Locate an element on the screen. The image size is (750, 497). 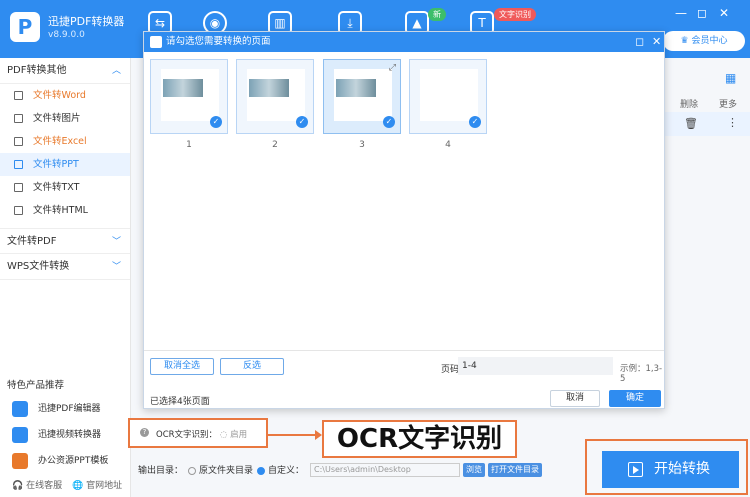
invert-selection-button: 反选 is located at coordinates (252, 366).